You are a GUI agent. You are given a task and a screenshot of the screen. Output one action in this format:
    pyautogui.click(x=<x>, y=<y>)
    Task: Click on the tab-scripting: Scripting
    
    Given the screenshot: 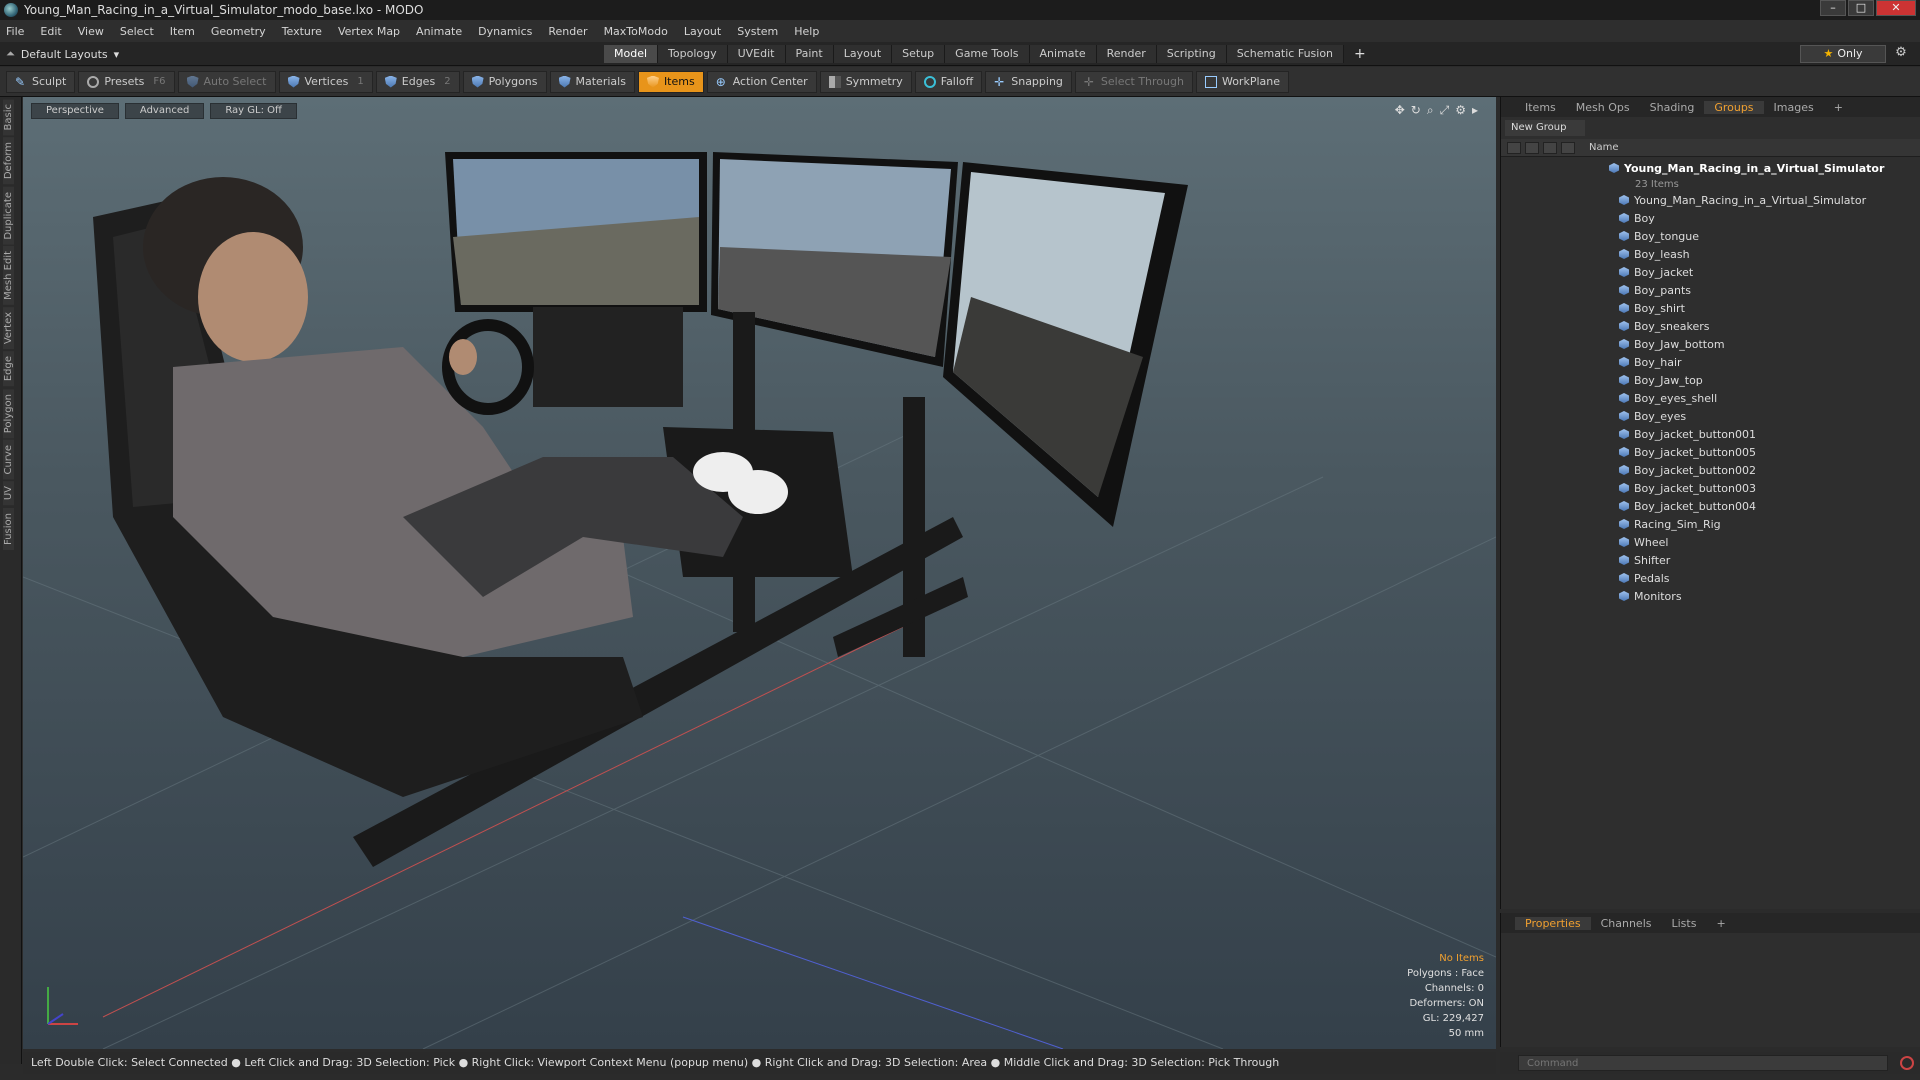 What is the action you would take?
    pyautogui.click(x=1191, y=54)
    